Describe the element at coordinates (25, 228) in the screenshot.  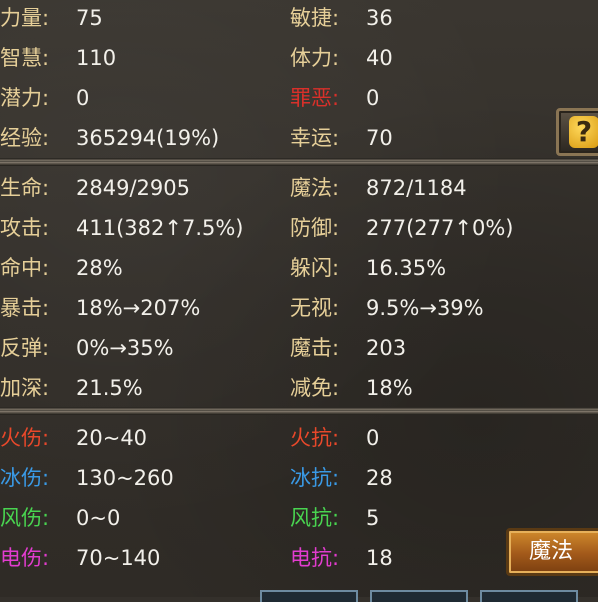
I see `stat-label: 攻击:` at that location.